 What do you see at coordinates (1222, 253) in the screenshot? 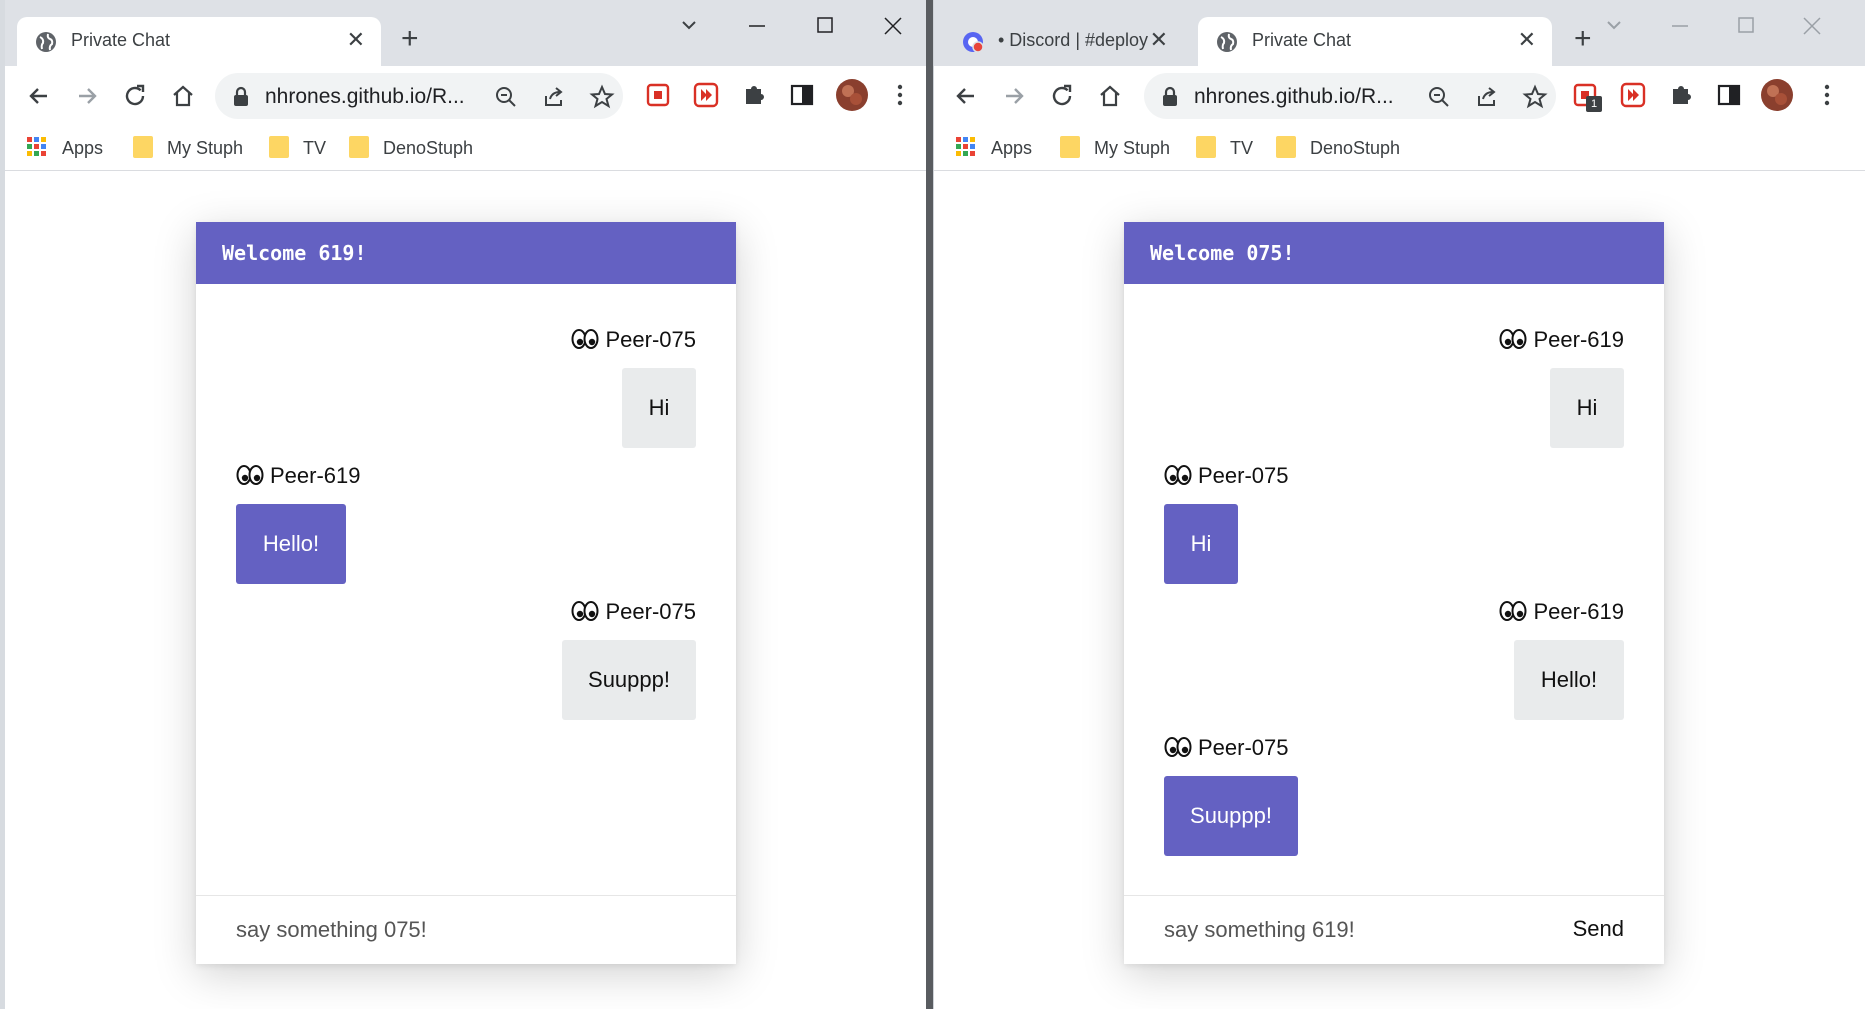
I see `welcome-title: Welcome 075!` at bounding box center [1222, 253].